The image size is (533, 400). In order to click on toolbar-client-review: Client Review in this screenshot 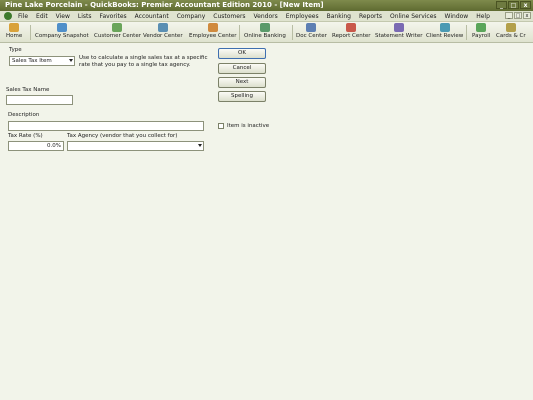, I will do `click(444, 31)`.